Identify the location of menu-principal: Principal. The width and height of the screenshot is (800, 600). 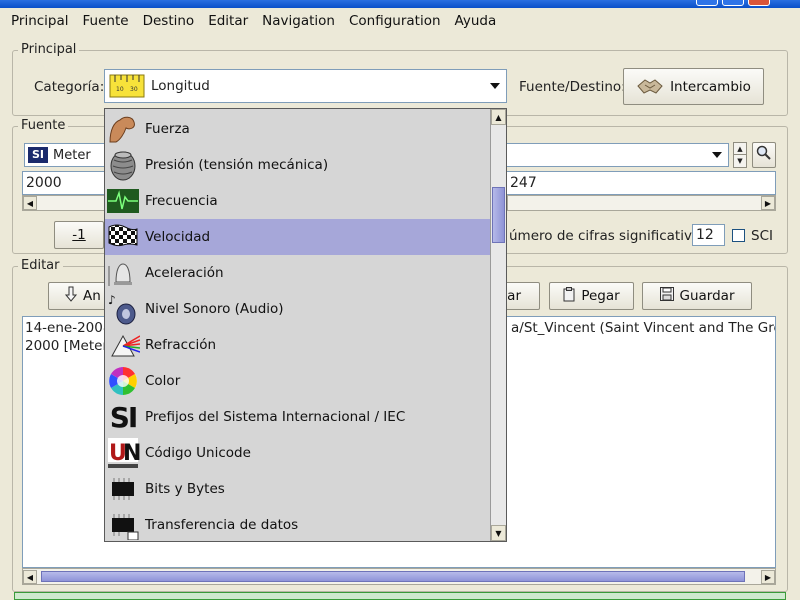
(40, 21).